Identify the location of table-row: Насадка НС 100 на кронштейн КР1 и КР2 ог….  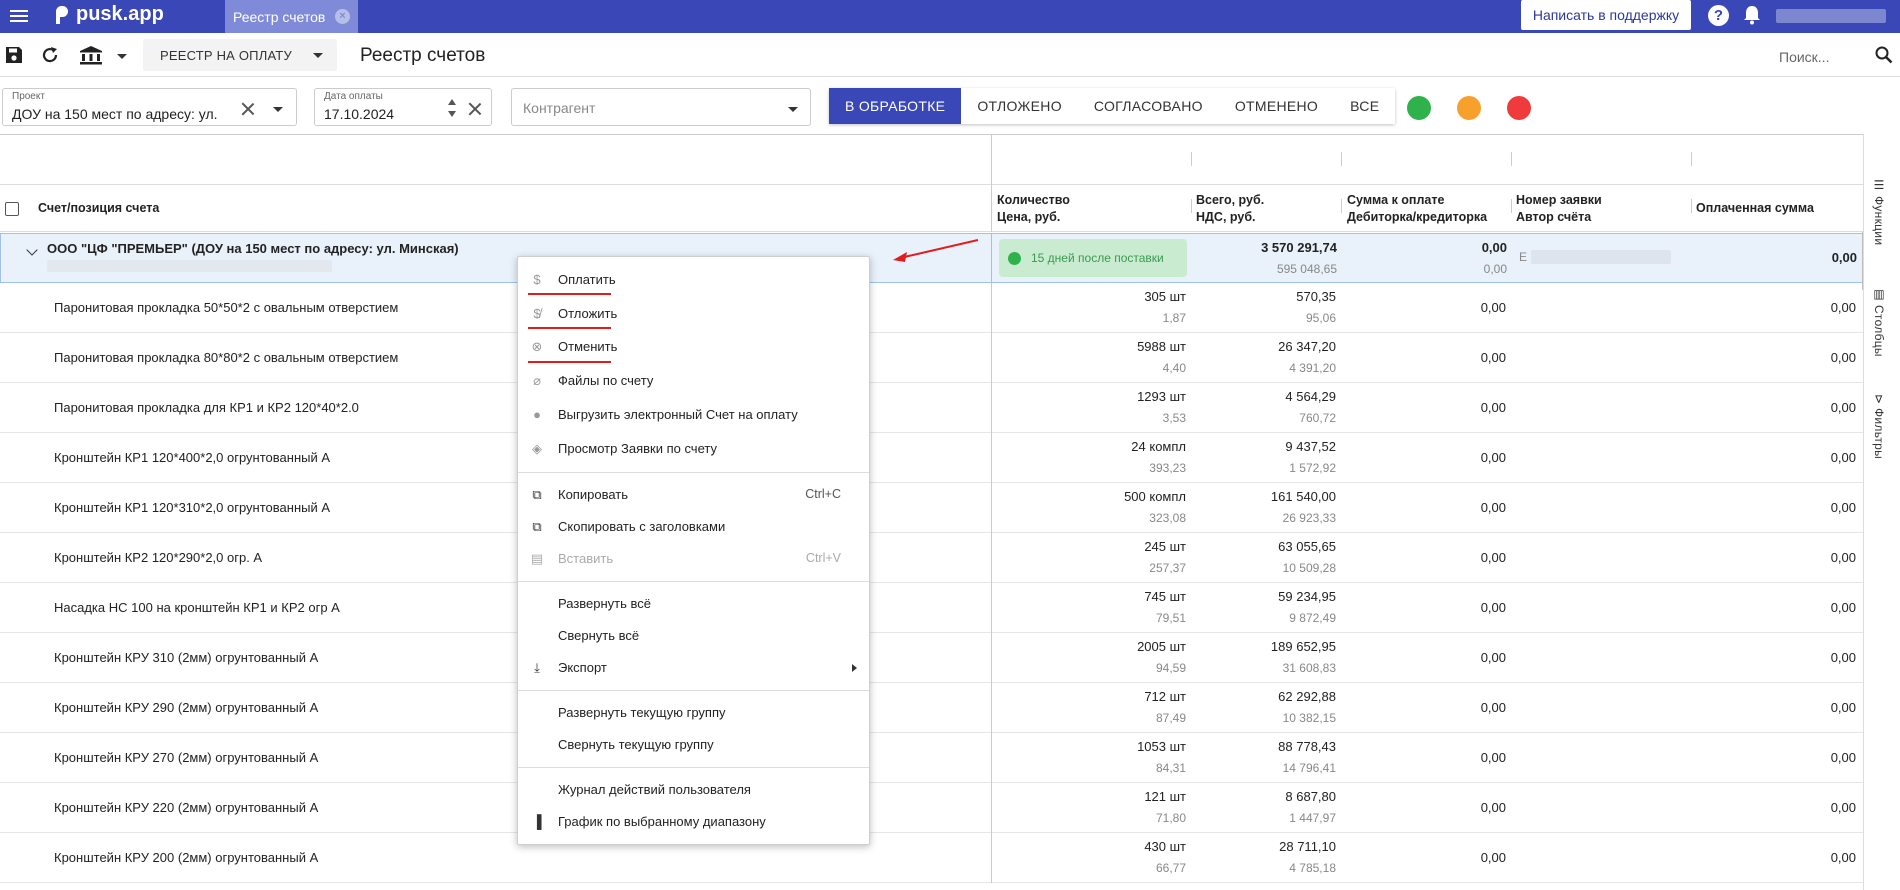
(931, 608).